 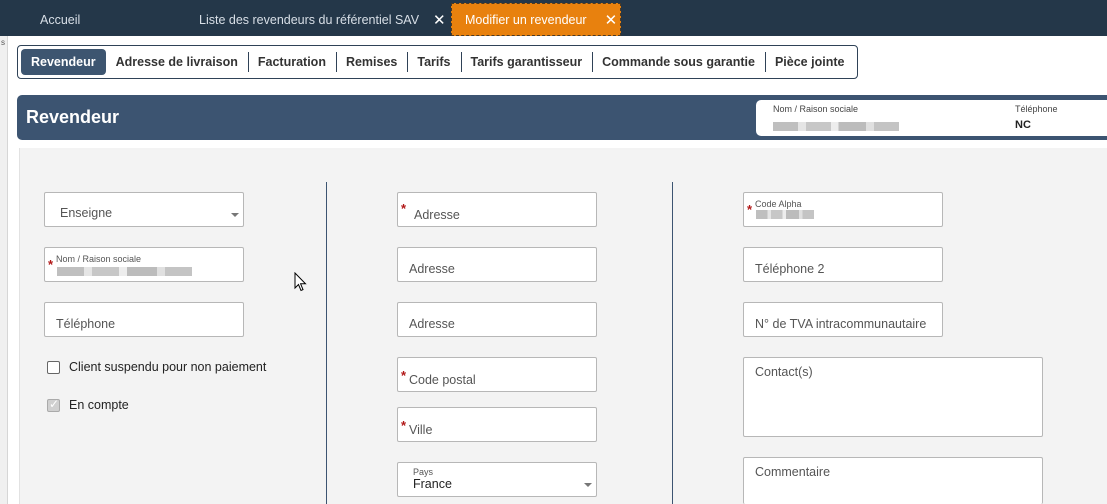 What do you see at coordinates (168, 367) in the screenshot?
I see `client-suspendu-label: Client suspendu pour non paiement` at bounding box center [168, 367].